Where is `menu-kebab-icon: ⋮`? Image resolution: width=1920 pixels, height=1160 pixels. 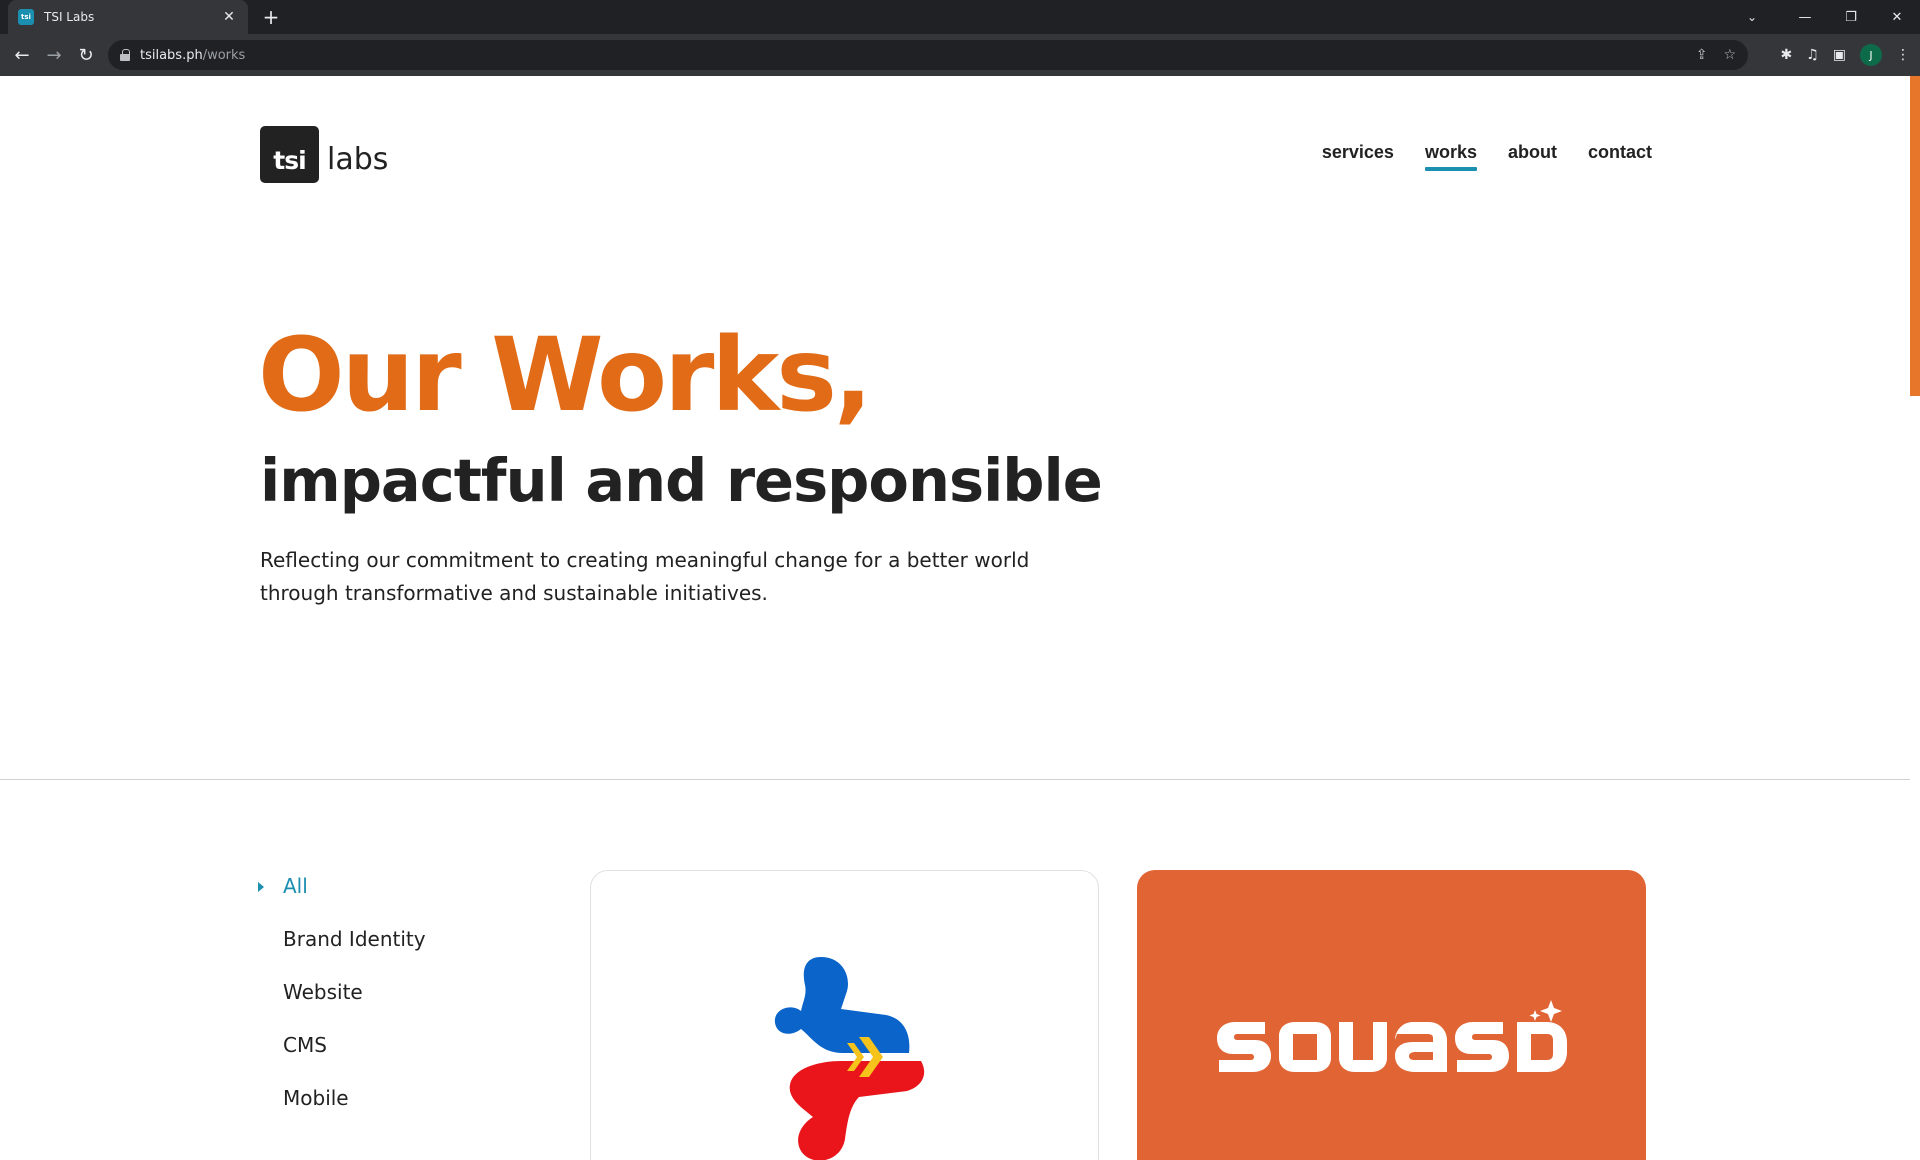
menu-kebab-icon: ⋮ is located at coordinates (1903, 55).